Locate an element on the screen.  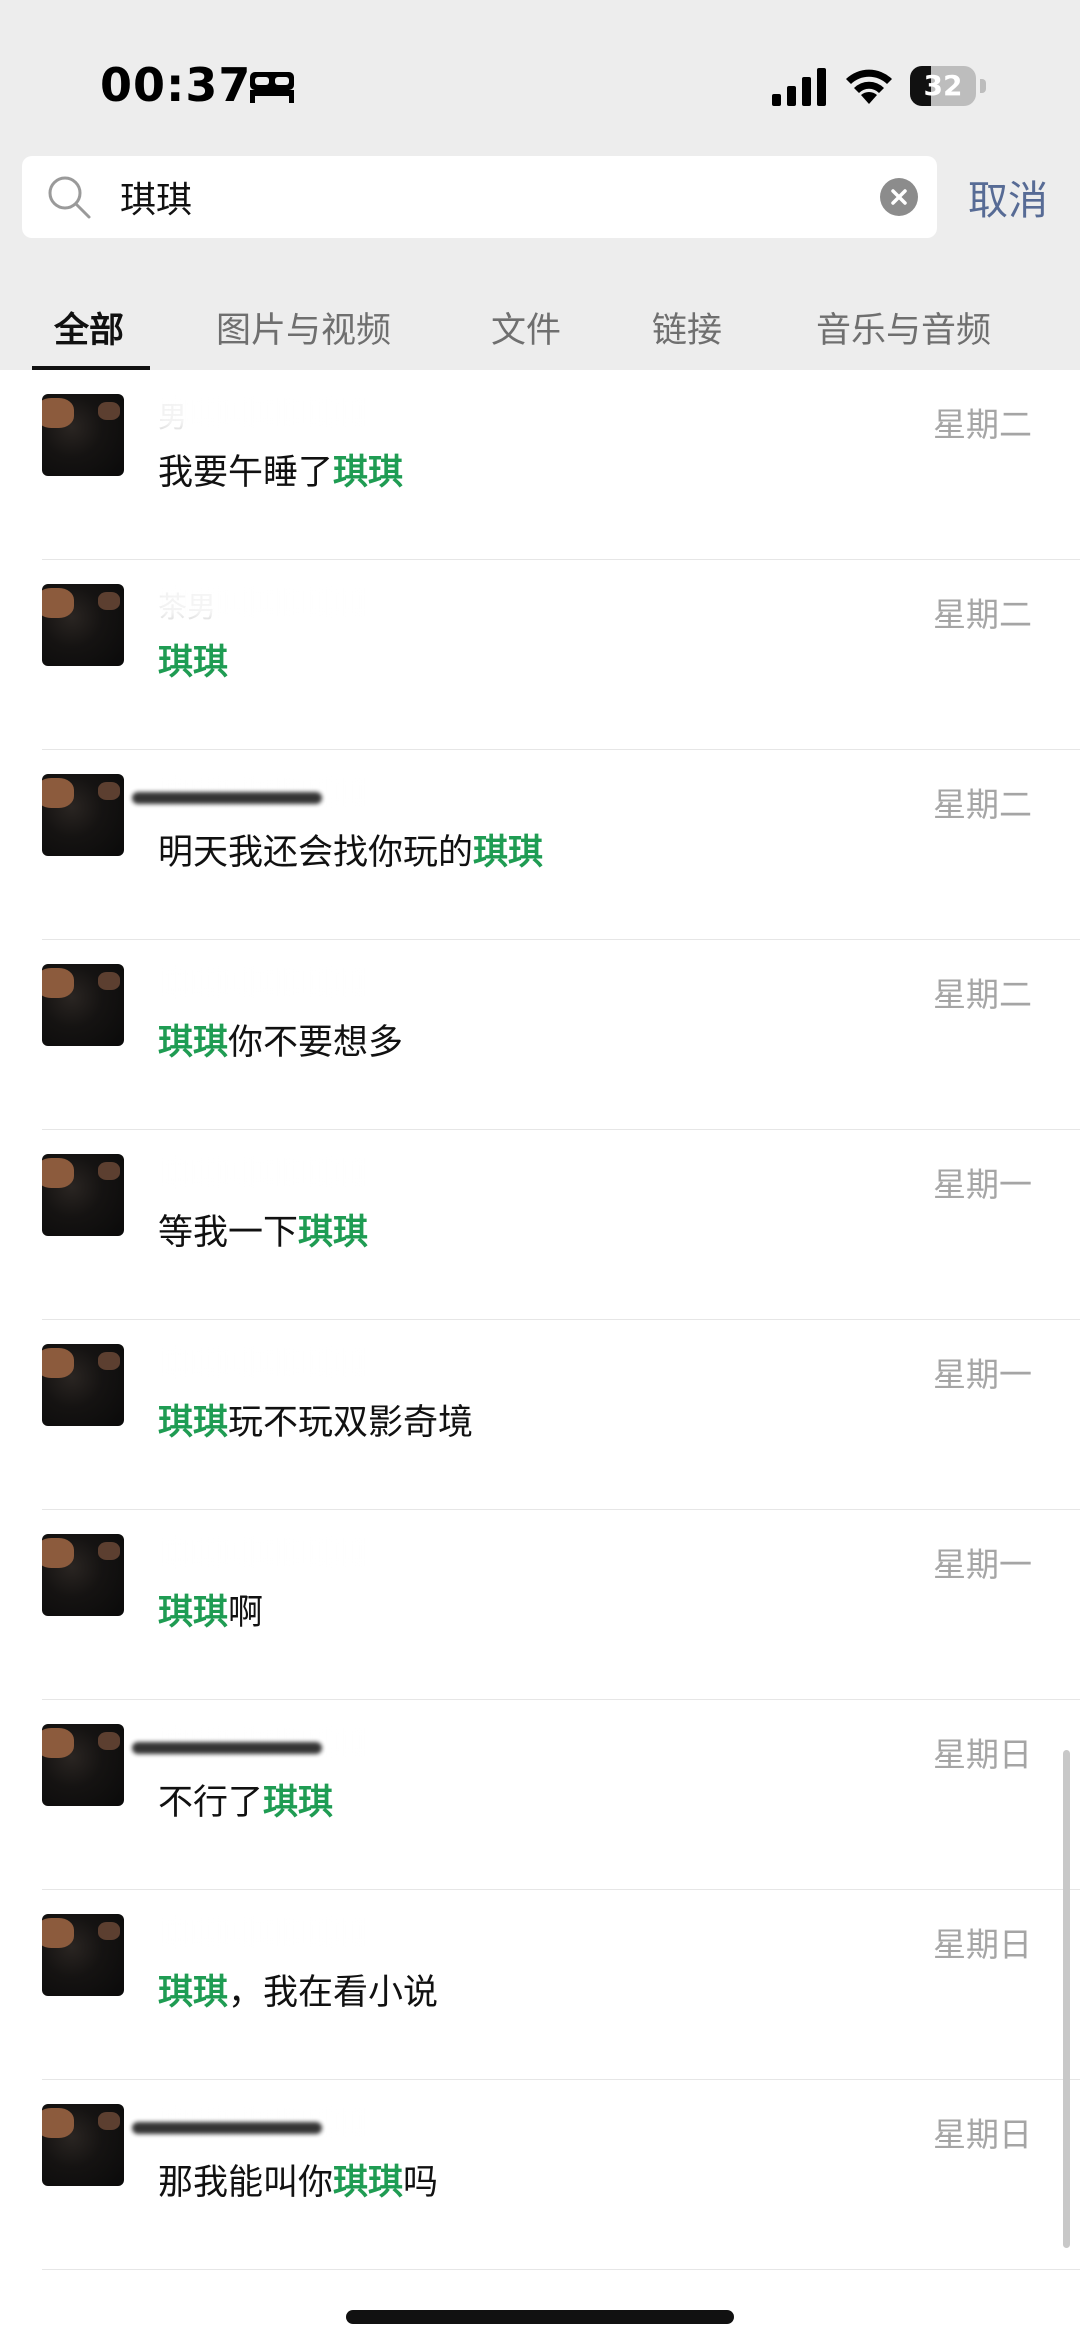
message-preview: 琪琪 is located at coordinates (193, 659).